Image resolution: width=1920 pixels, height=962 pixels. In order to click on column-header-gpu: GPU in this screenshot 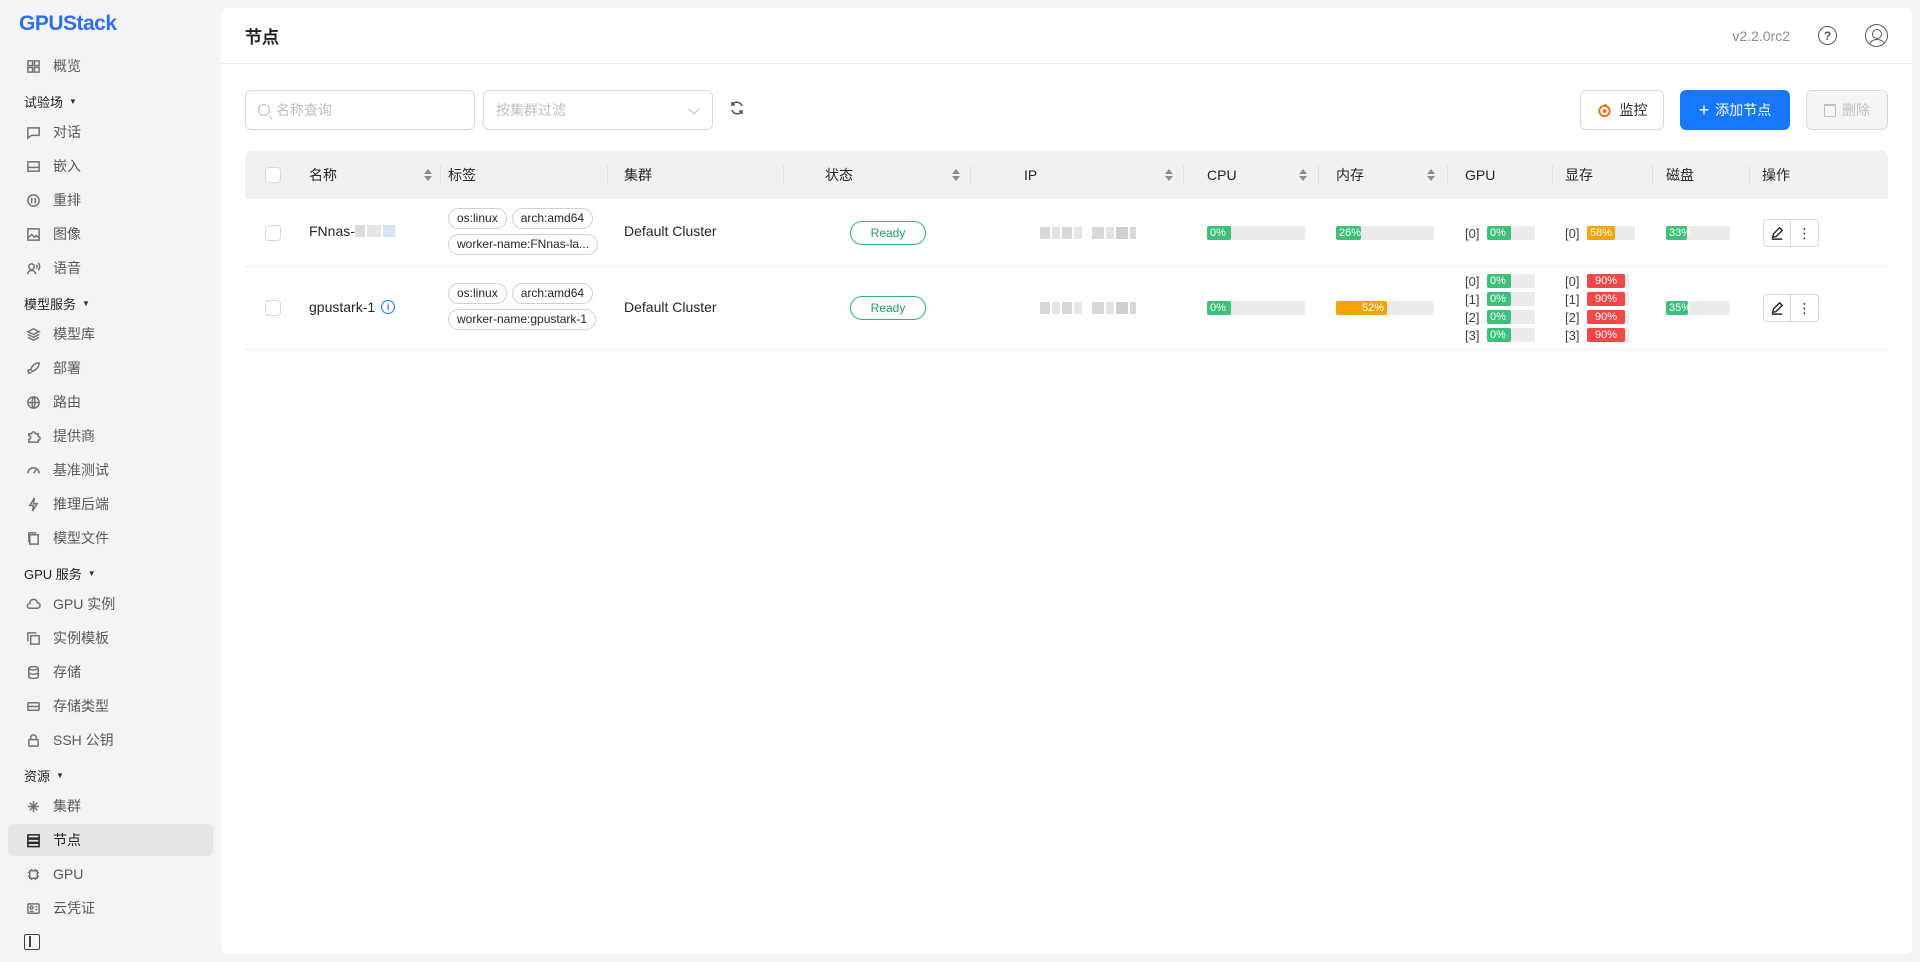, I will do `click(1509, 175)`.